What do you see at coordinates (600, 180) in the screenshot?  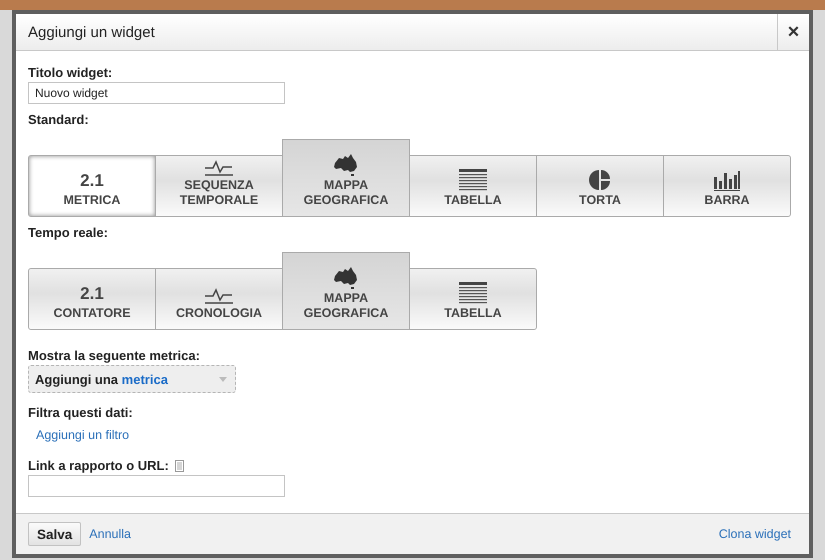 I see `pie-chart-icon` at bounding box center [600, 180].